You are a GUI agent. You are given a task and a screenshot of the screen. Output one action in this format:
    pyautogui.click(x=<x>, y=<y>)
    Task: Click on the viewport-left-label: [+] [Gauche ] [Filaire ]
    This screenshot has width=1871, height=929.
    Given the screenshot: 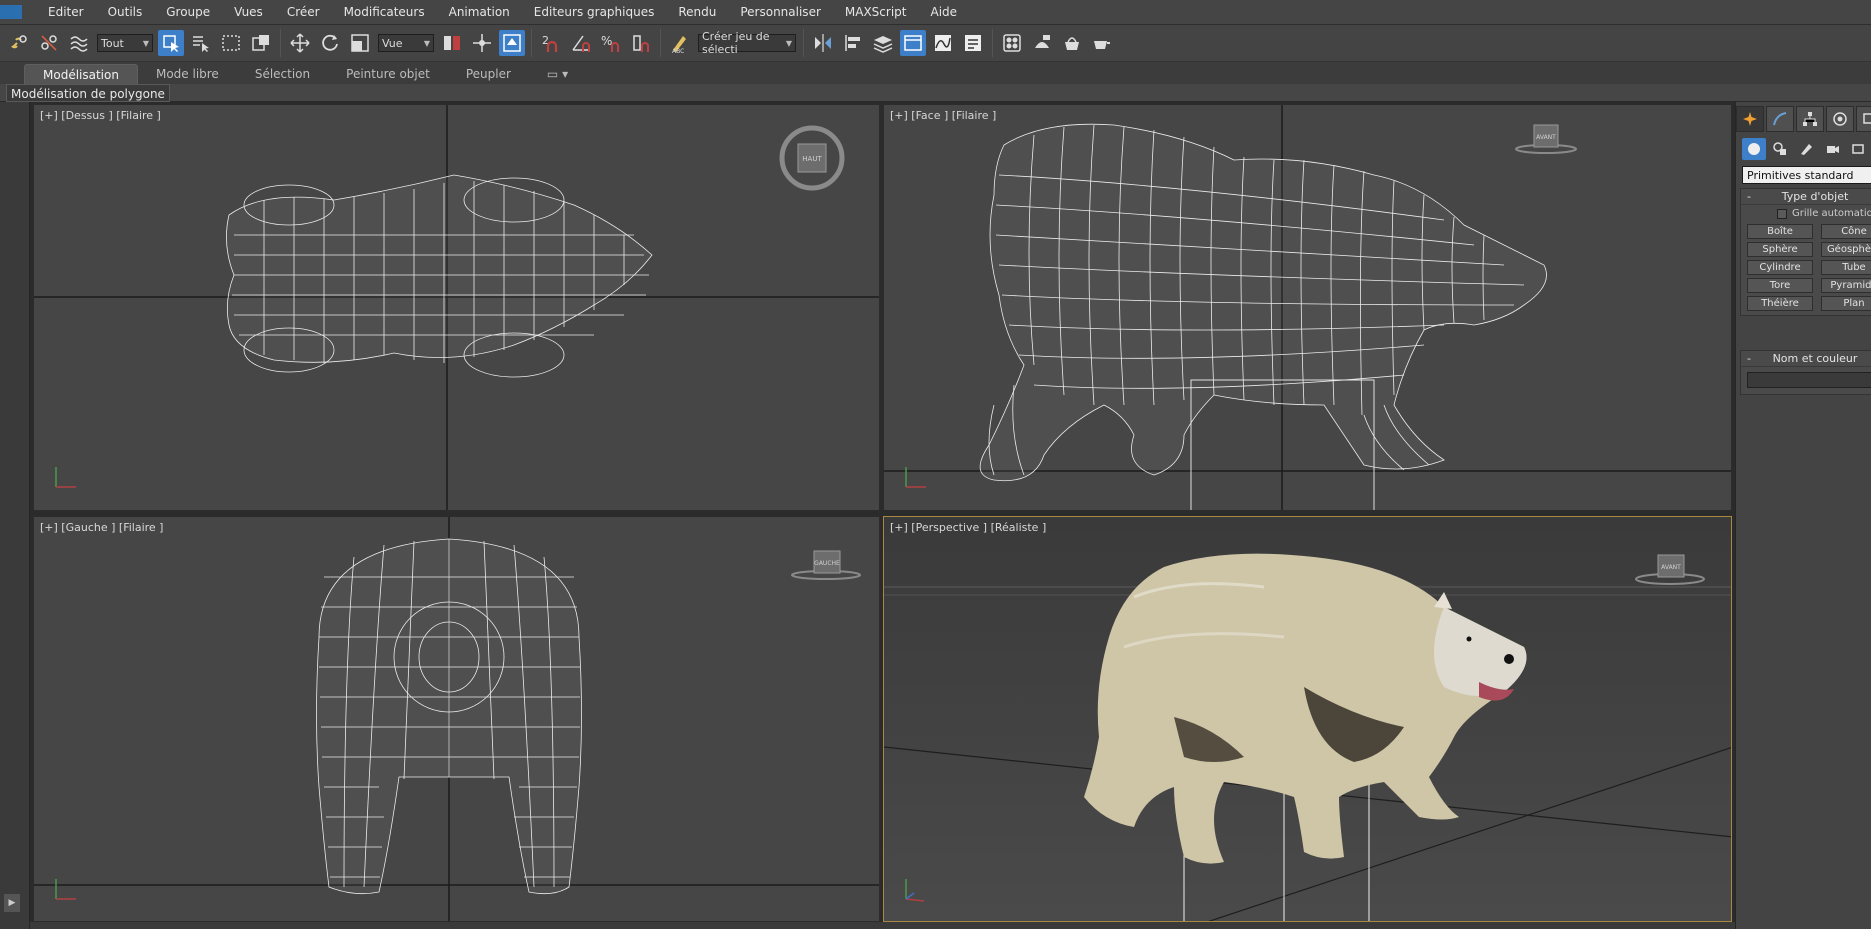 What is the action you would take?
    pyautogui.click(x=101, y=527)
    